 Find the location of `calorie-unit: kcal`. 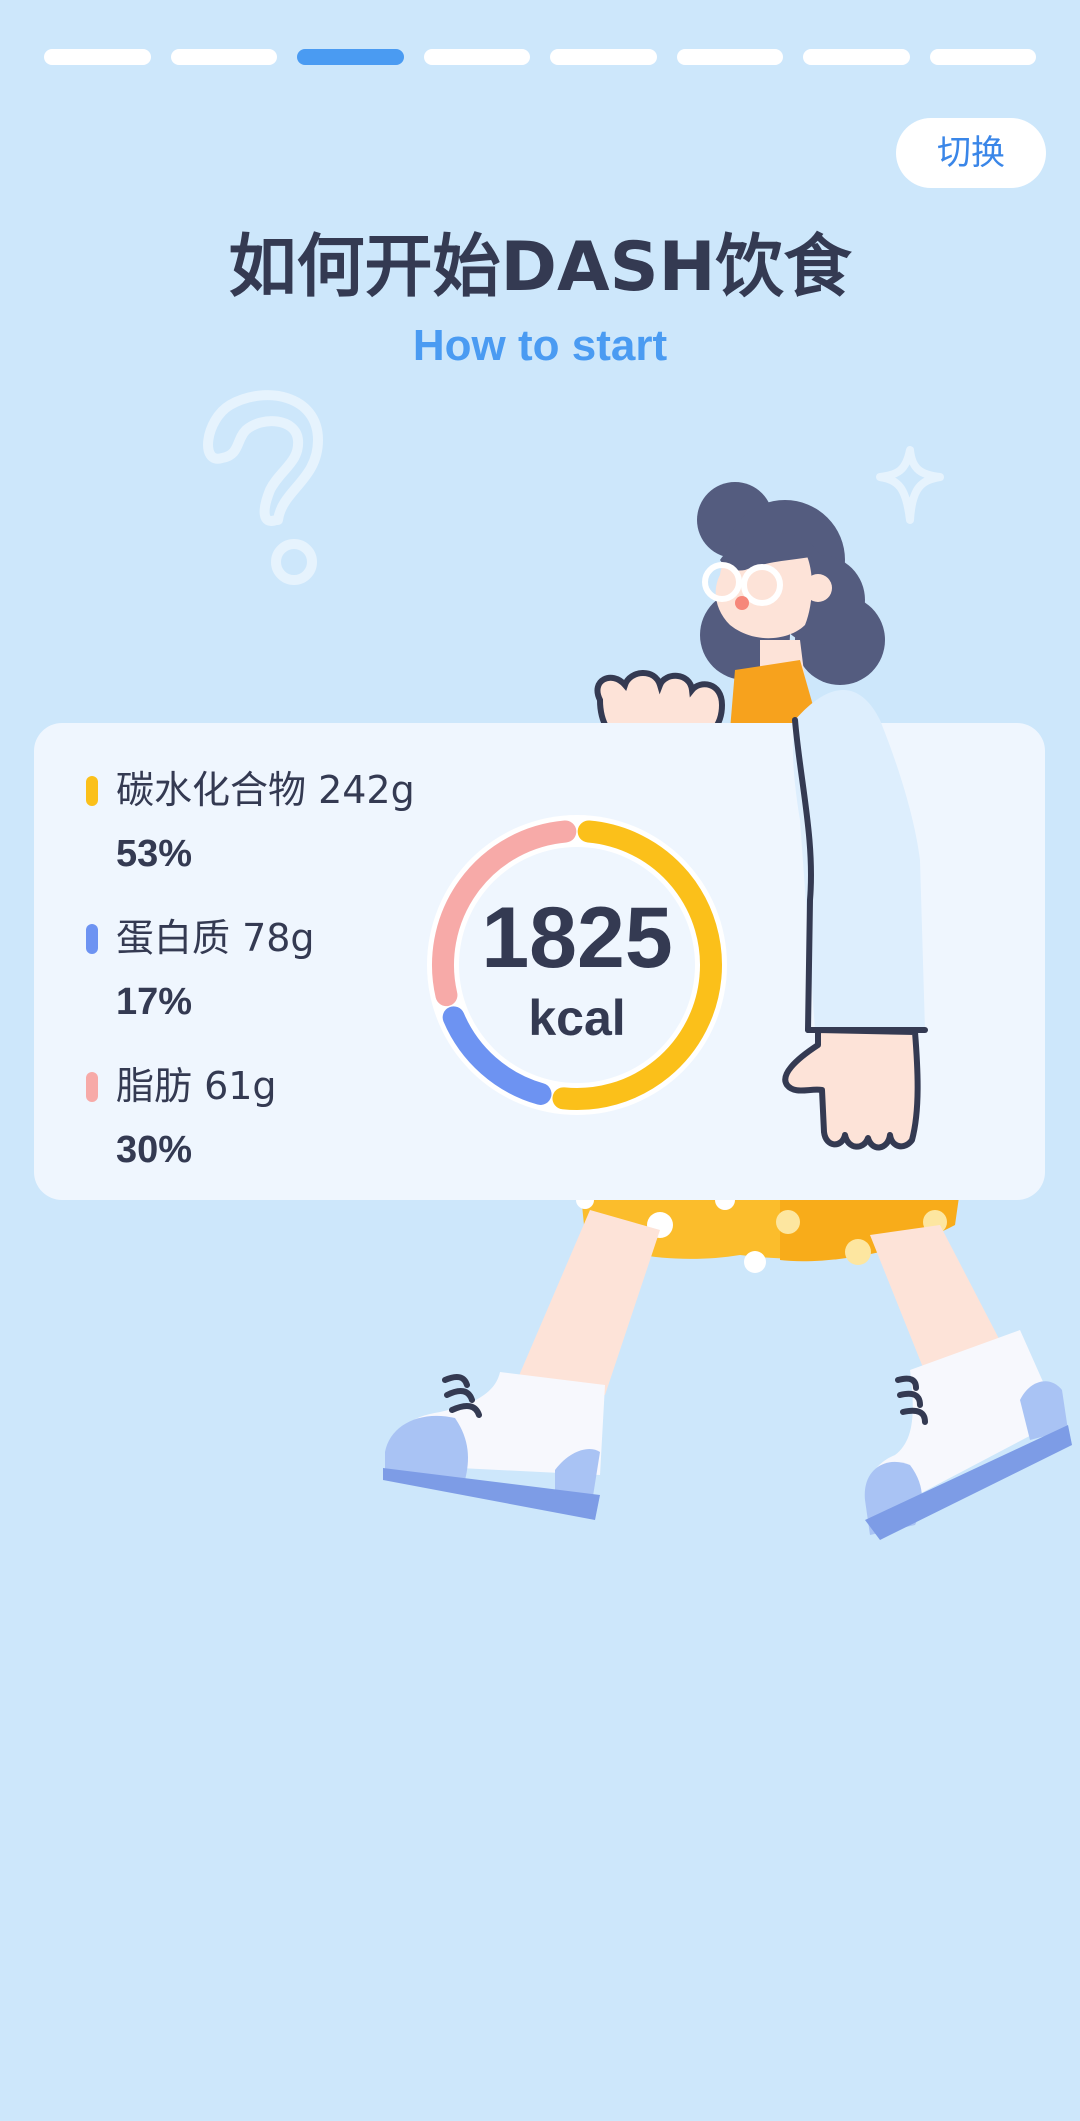

calorie-unit: kcal is located at coordinates (577, 1018).